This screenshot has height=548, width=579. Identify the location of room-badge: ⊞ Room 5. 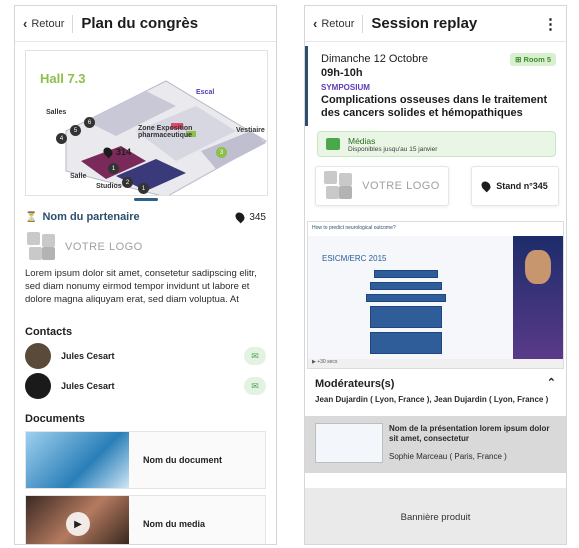
(533, 59).